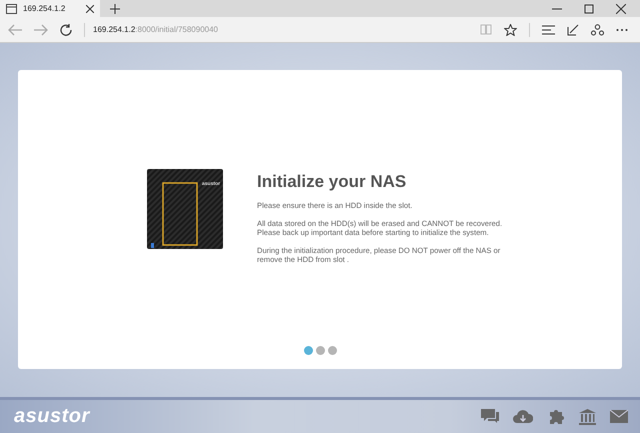 Image resolution: width=640 pixels, height=433 pixels. Describe the element at coordinates (597, 30) in the screenshot. I see `share-icon` at that location.